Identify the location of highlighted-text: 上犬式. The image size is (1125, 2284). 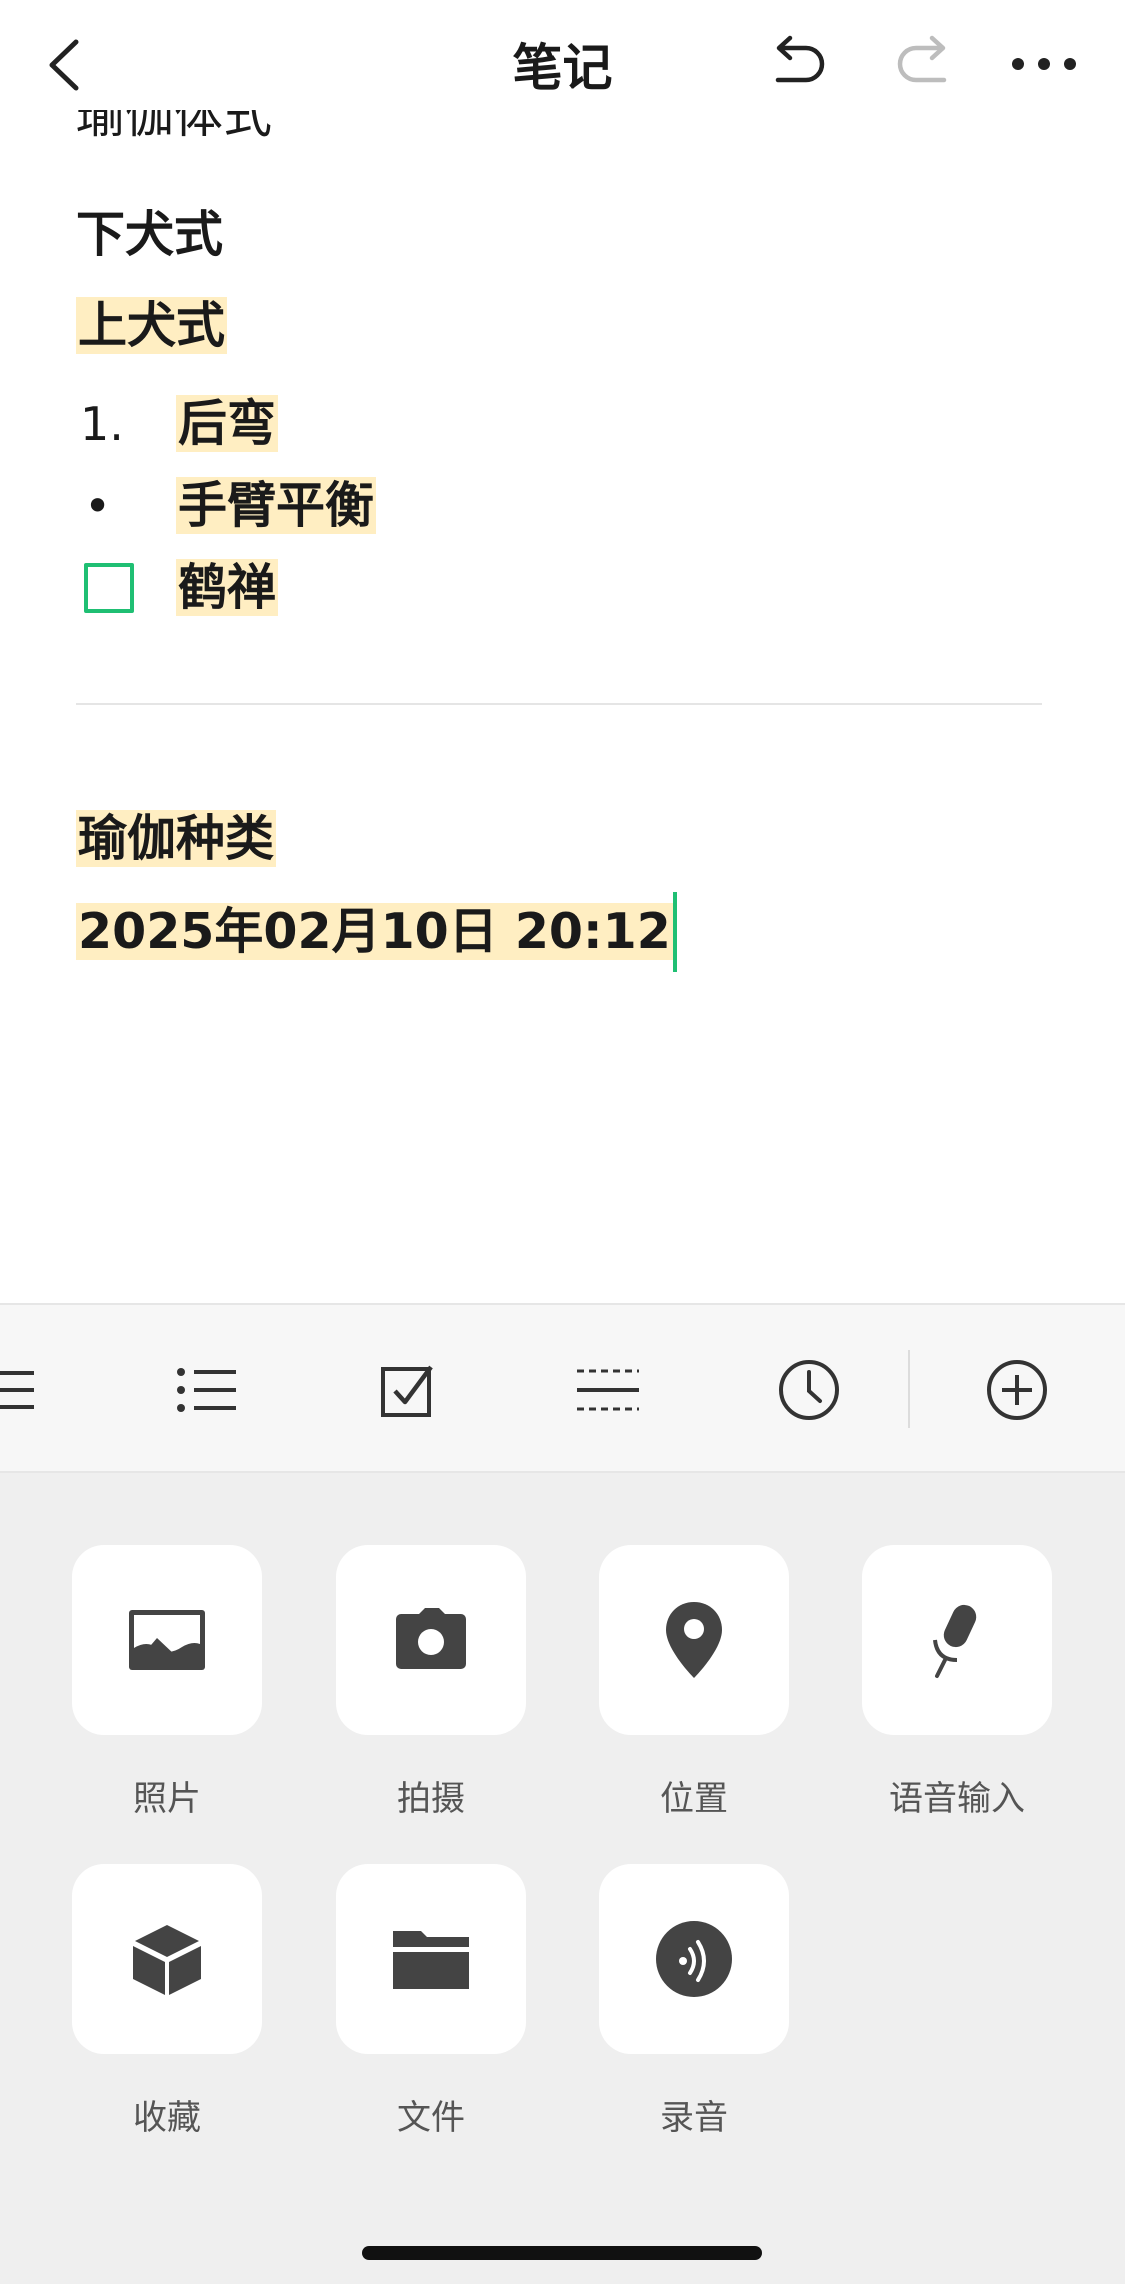
(152, 325).